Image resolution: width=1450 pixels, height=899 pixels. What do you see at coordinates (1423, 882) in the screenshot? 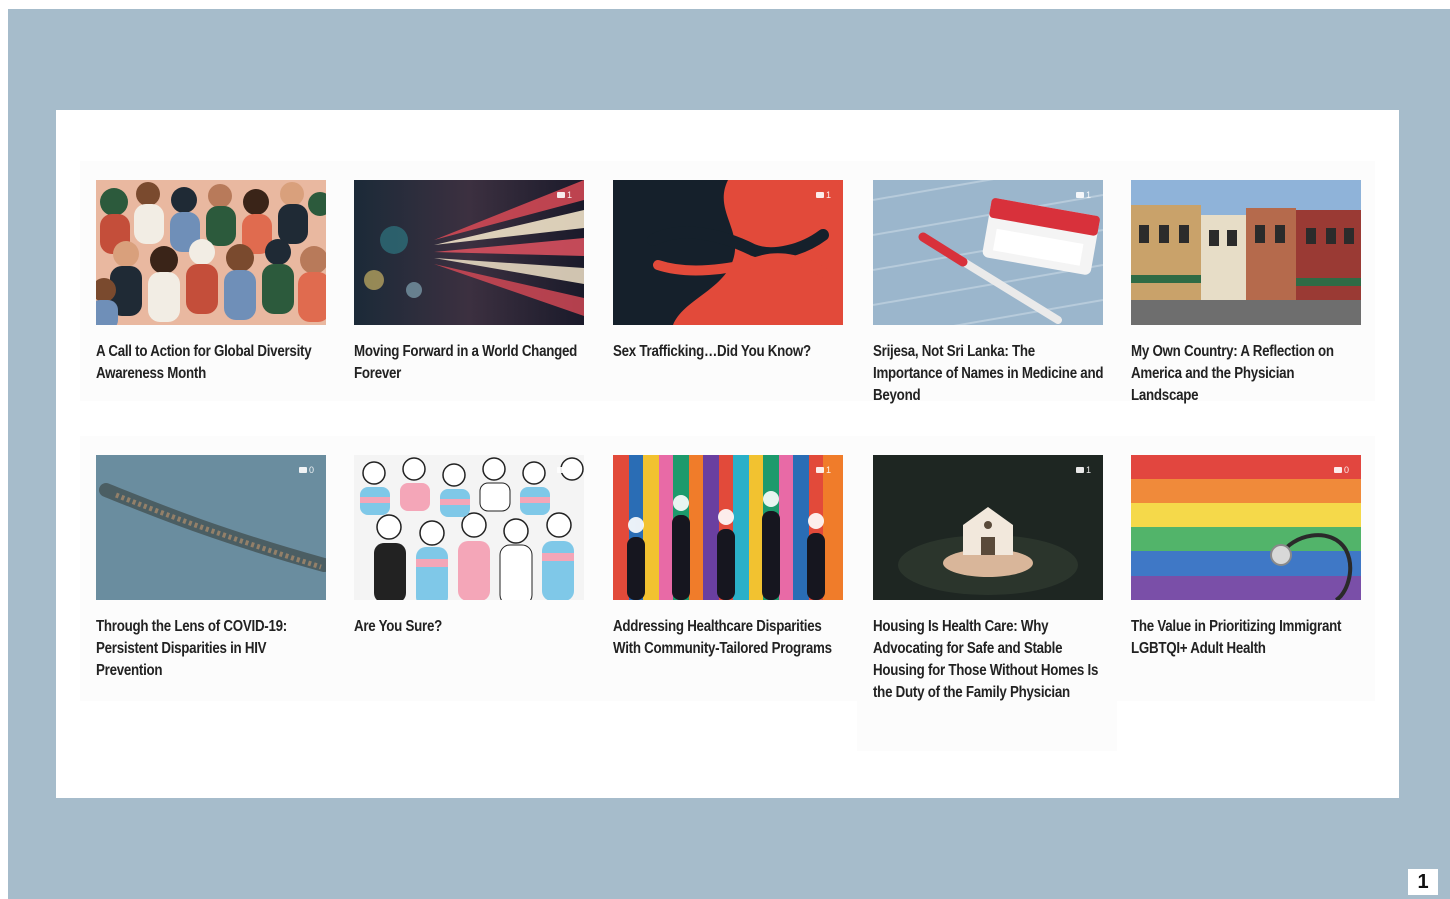
I see `page-number: 1` at bounding box center [1423, 882].